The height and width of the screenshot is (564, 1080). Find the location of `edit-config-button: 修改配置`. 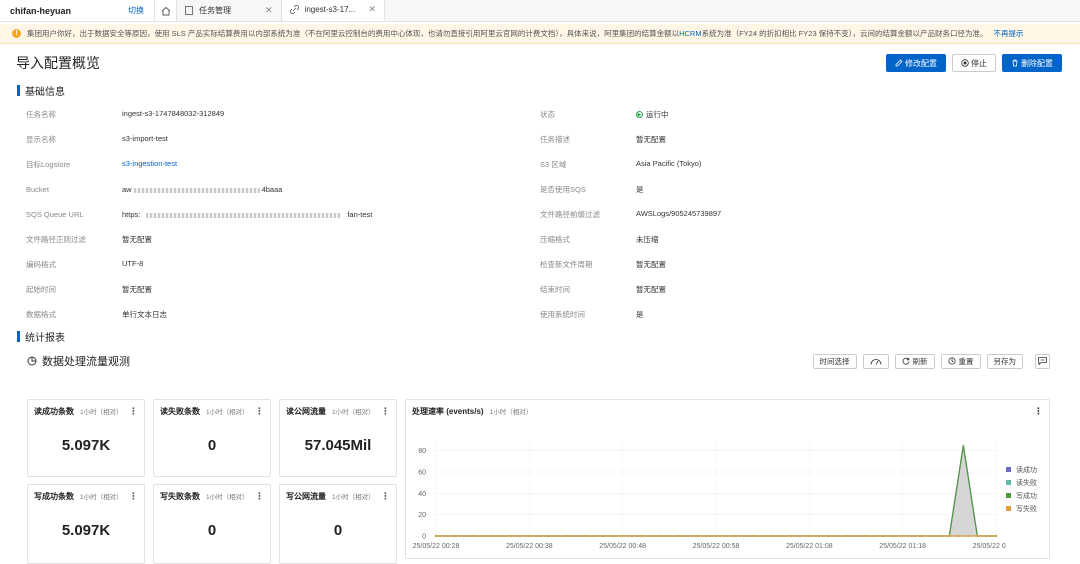

edit-config-button: 修改配置 is located at coordinates (916, 63).